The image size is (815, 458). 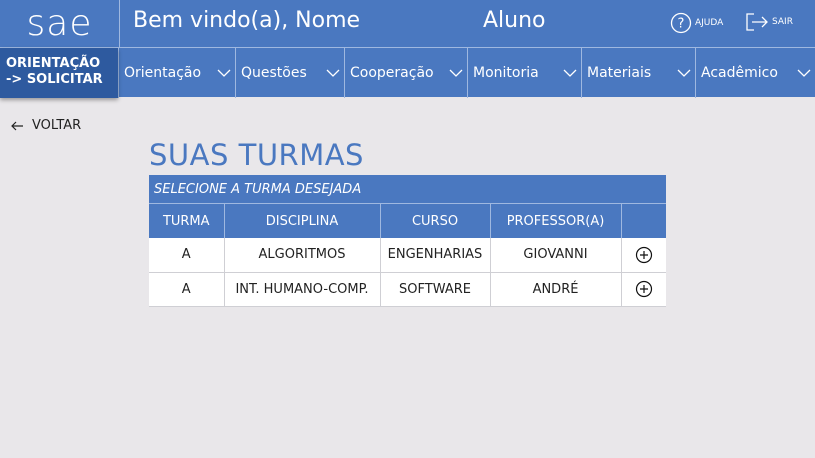 What do you see at coordinates (54, 79) in the screenshot?
I see `nav-current-line2: -> SOLICITAR` at bounding box center [54, 79].